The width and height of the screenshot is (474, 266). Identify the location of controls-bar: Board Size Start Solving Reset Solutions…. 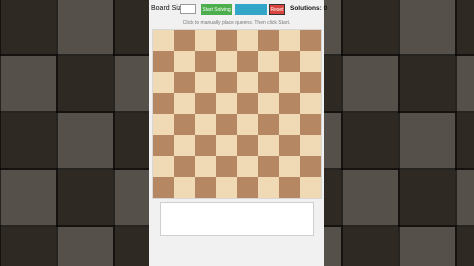
(238, 10).